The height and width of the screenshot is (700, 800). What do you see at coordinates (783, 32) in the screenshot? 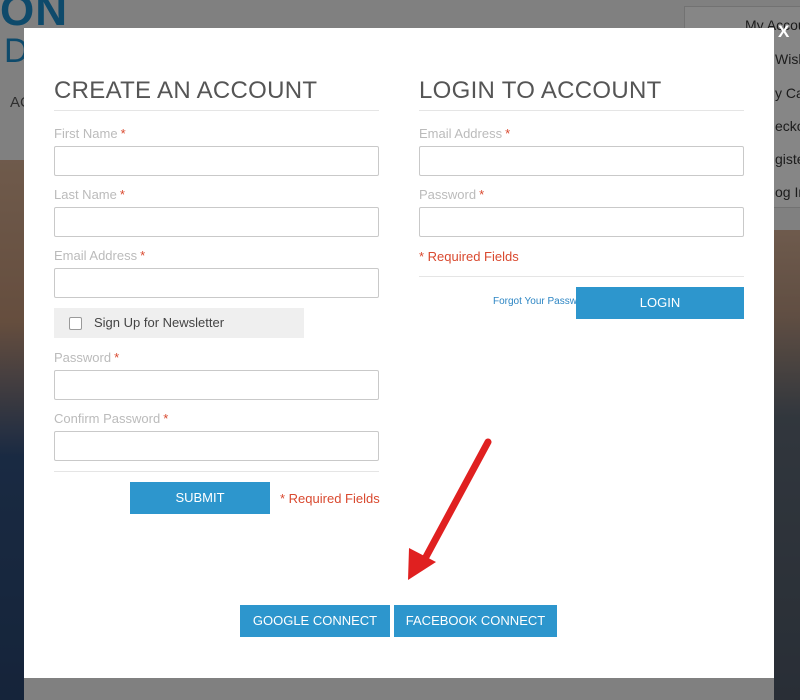
I see `close-button: X` at bounding box center [783, 32].